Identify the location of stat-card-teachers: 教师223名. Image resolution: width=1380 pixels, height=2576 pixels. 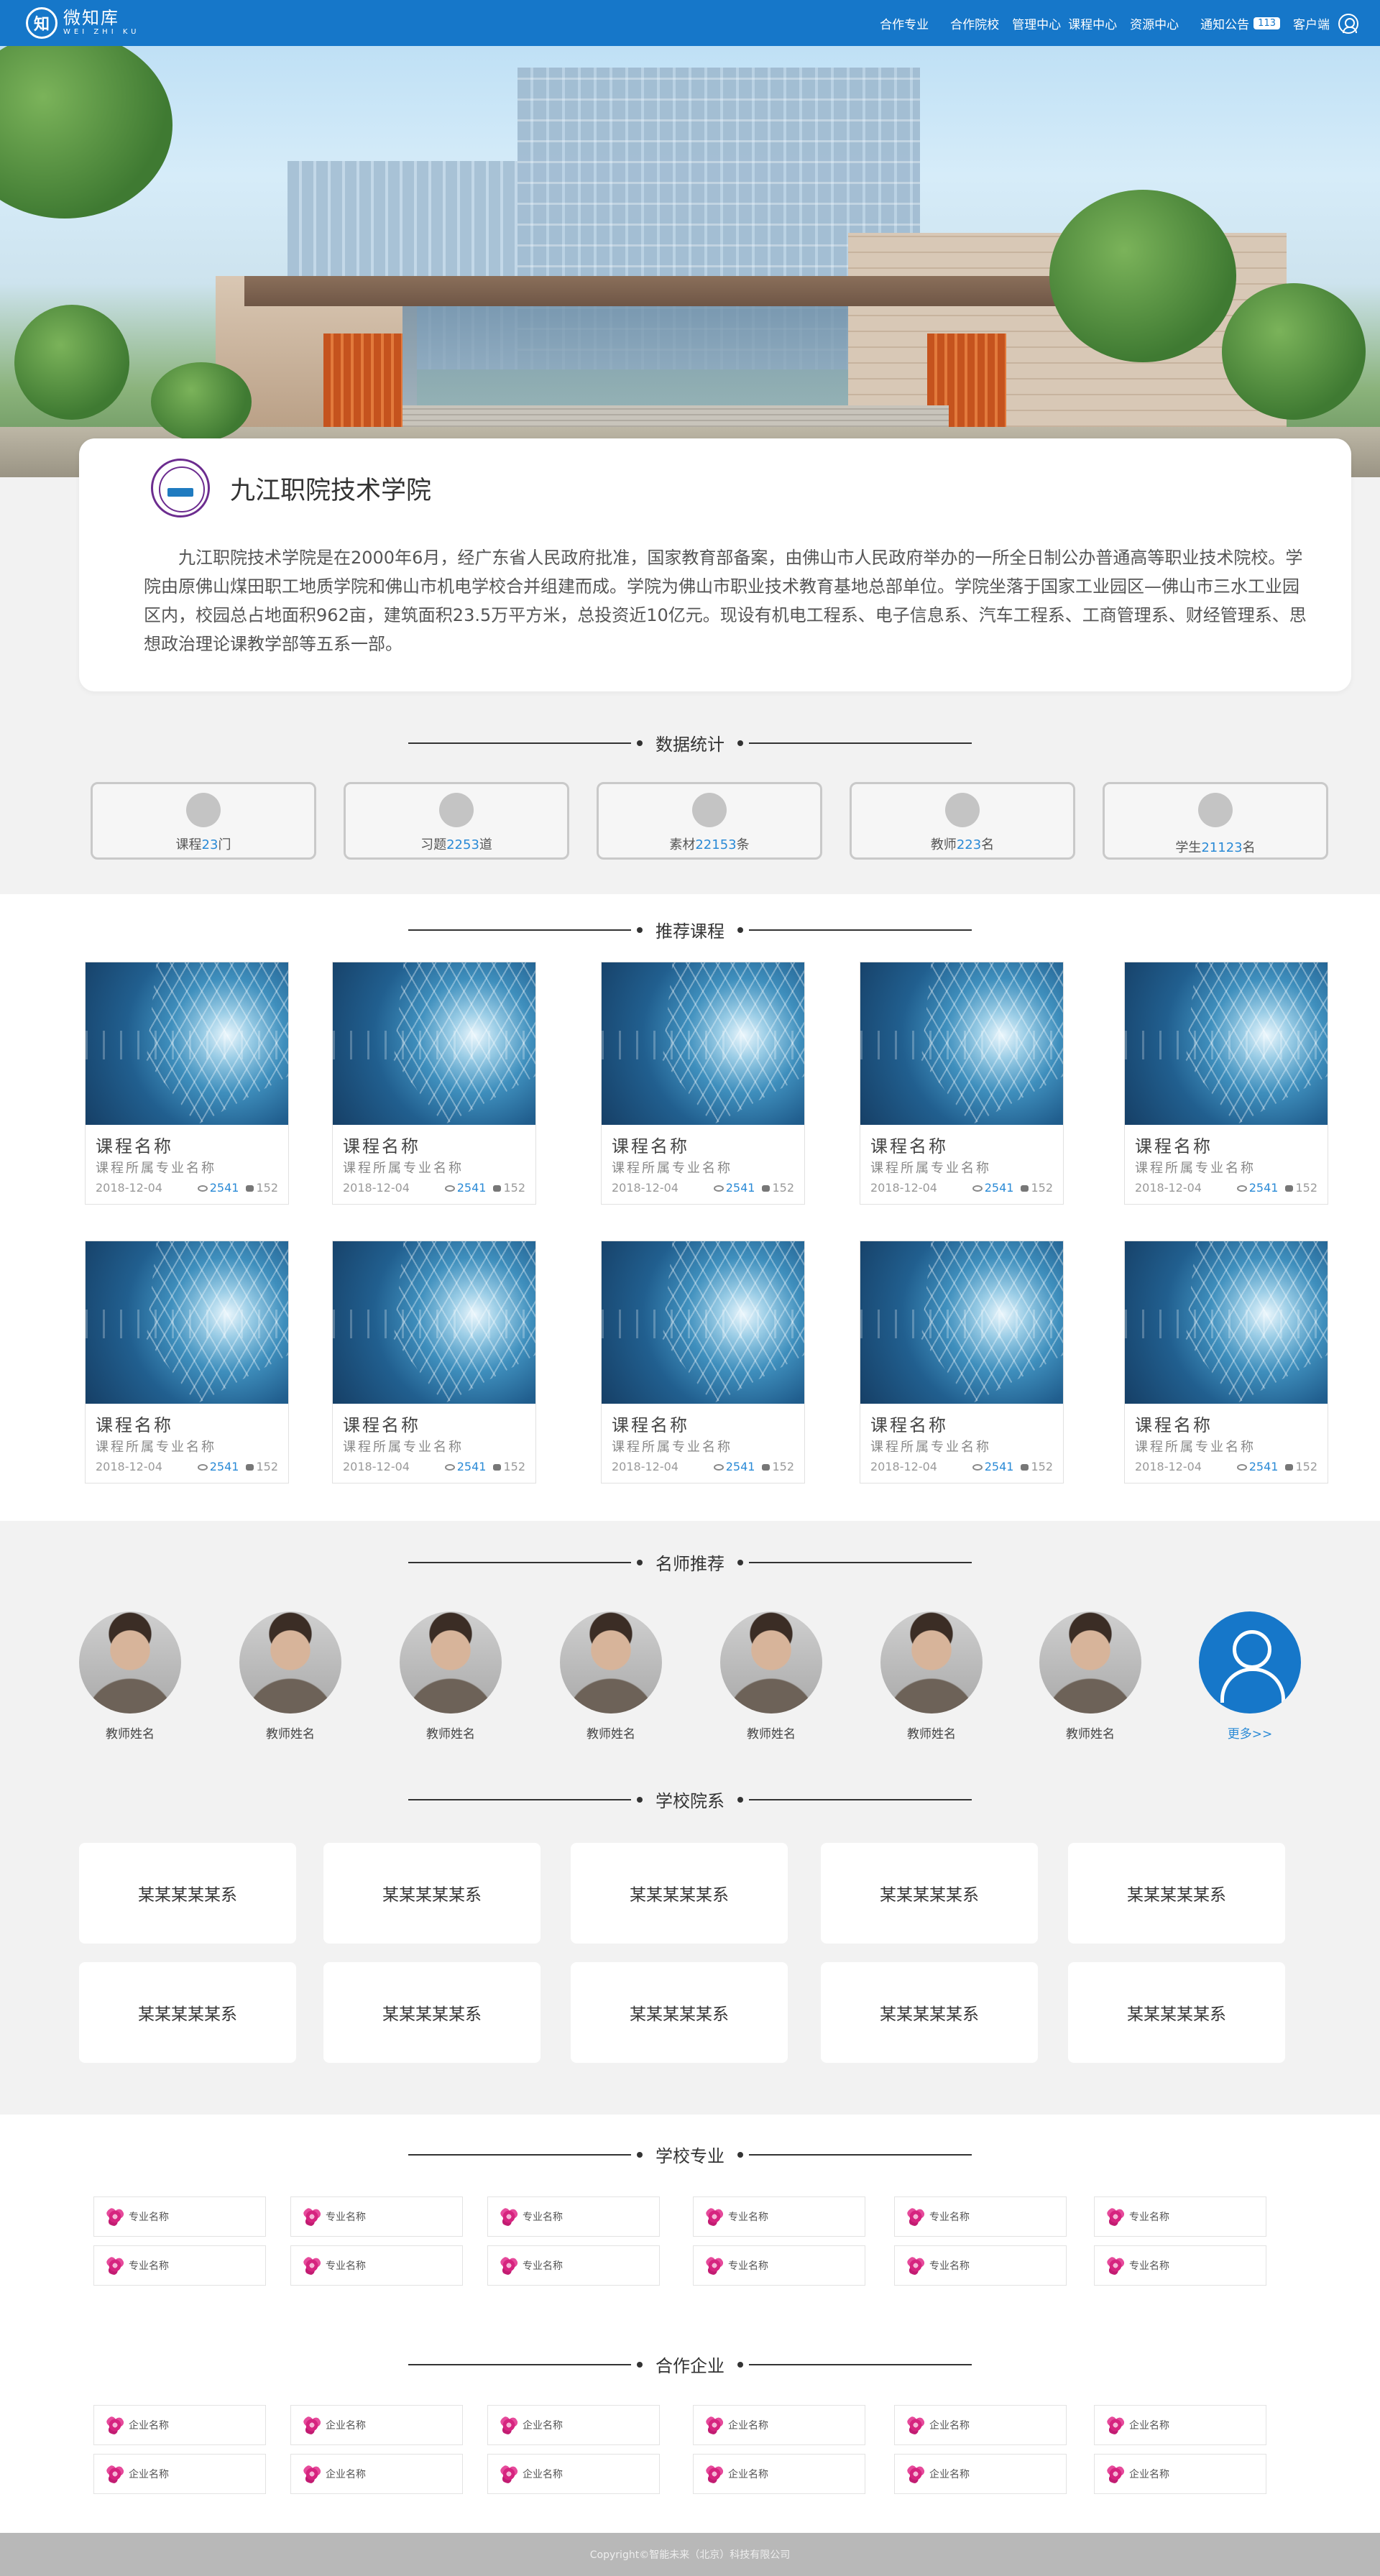
(962, 821).